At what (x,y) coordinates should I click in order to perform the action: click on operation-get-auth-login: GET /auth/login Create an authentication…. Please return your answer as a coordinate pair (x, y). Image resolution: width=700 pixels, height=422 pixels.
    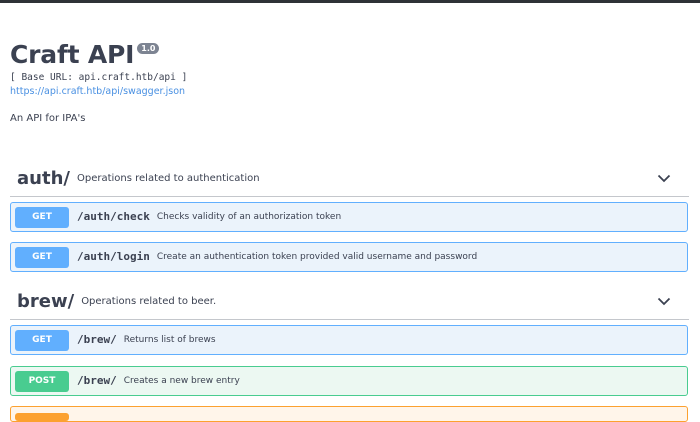
    Looking at the image, I should click on (349, 257).